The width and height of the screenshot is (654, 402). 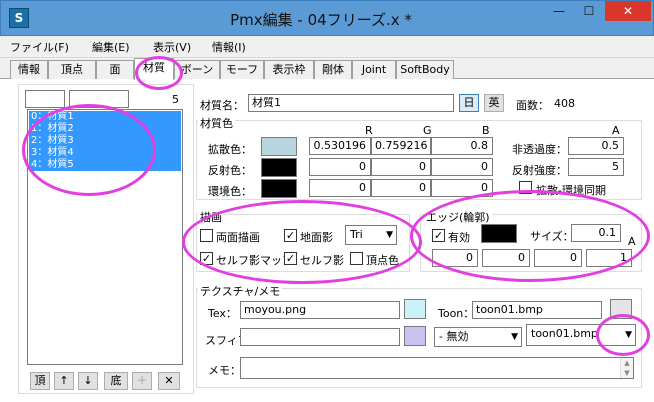 What do you see at coordinates (105, 141) in the screenshot?
I see `list-item: 2：材質3` at bounding box center [105, 141].